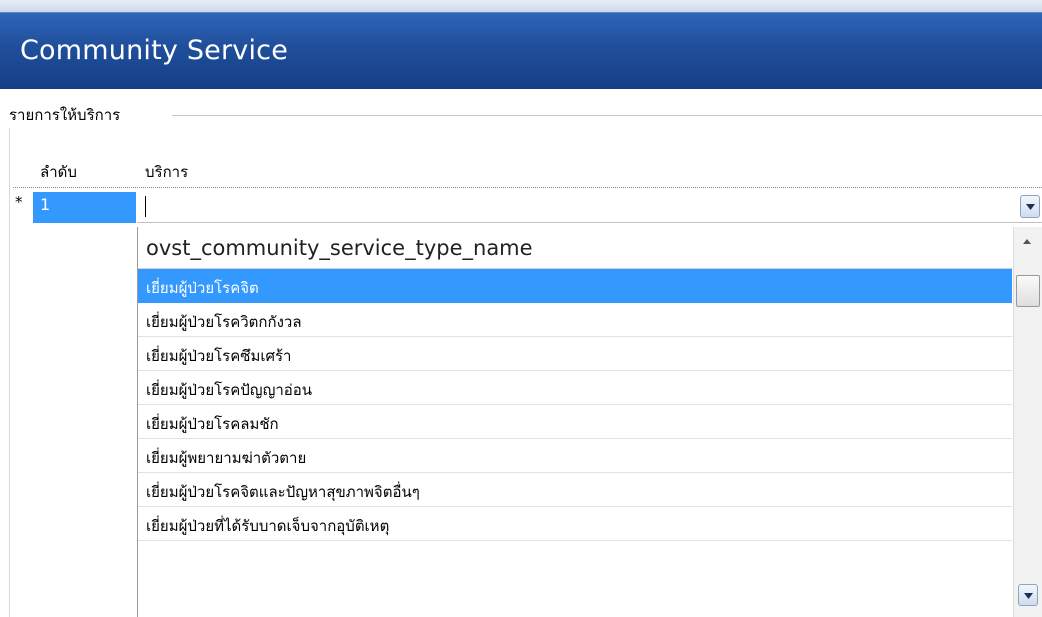  Describe the element at coordinates (145, 206) in the screenshot. I see `text-caret` at that location.